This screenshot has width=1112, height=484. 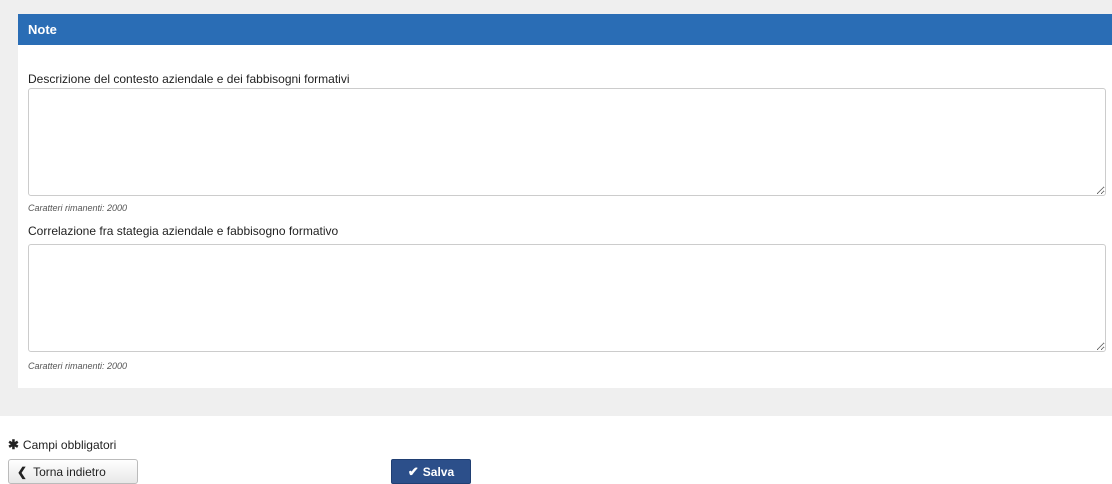 I want to click on panel-header: Note, so click(x=565, y=29).